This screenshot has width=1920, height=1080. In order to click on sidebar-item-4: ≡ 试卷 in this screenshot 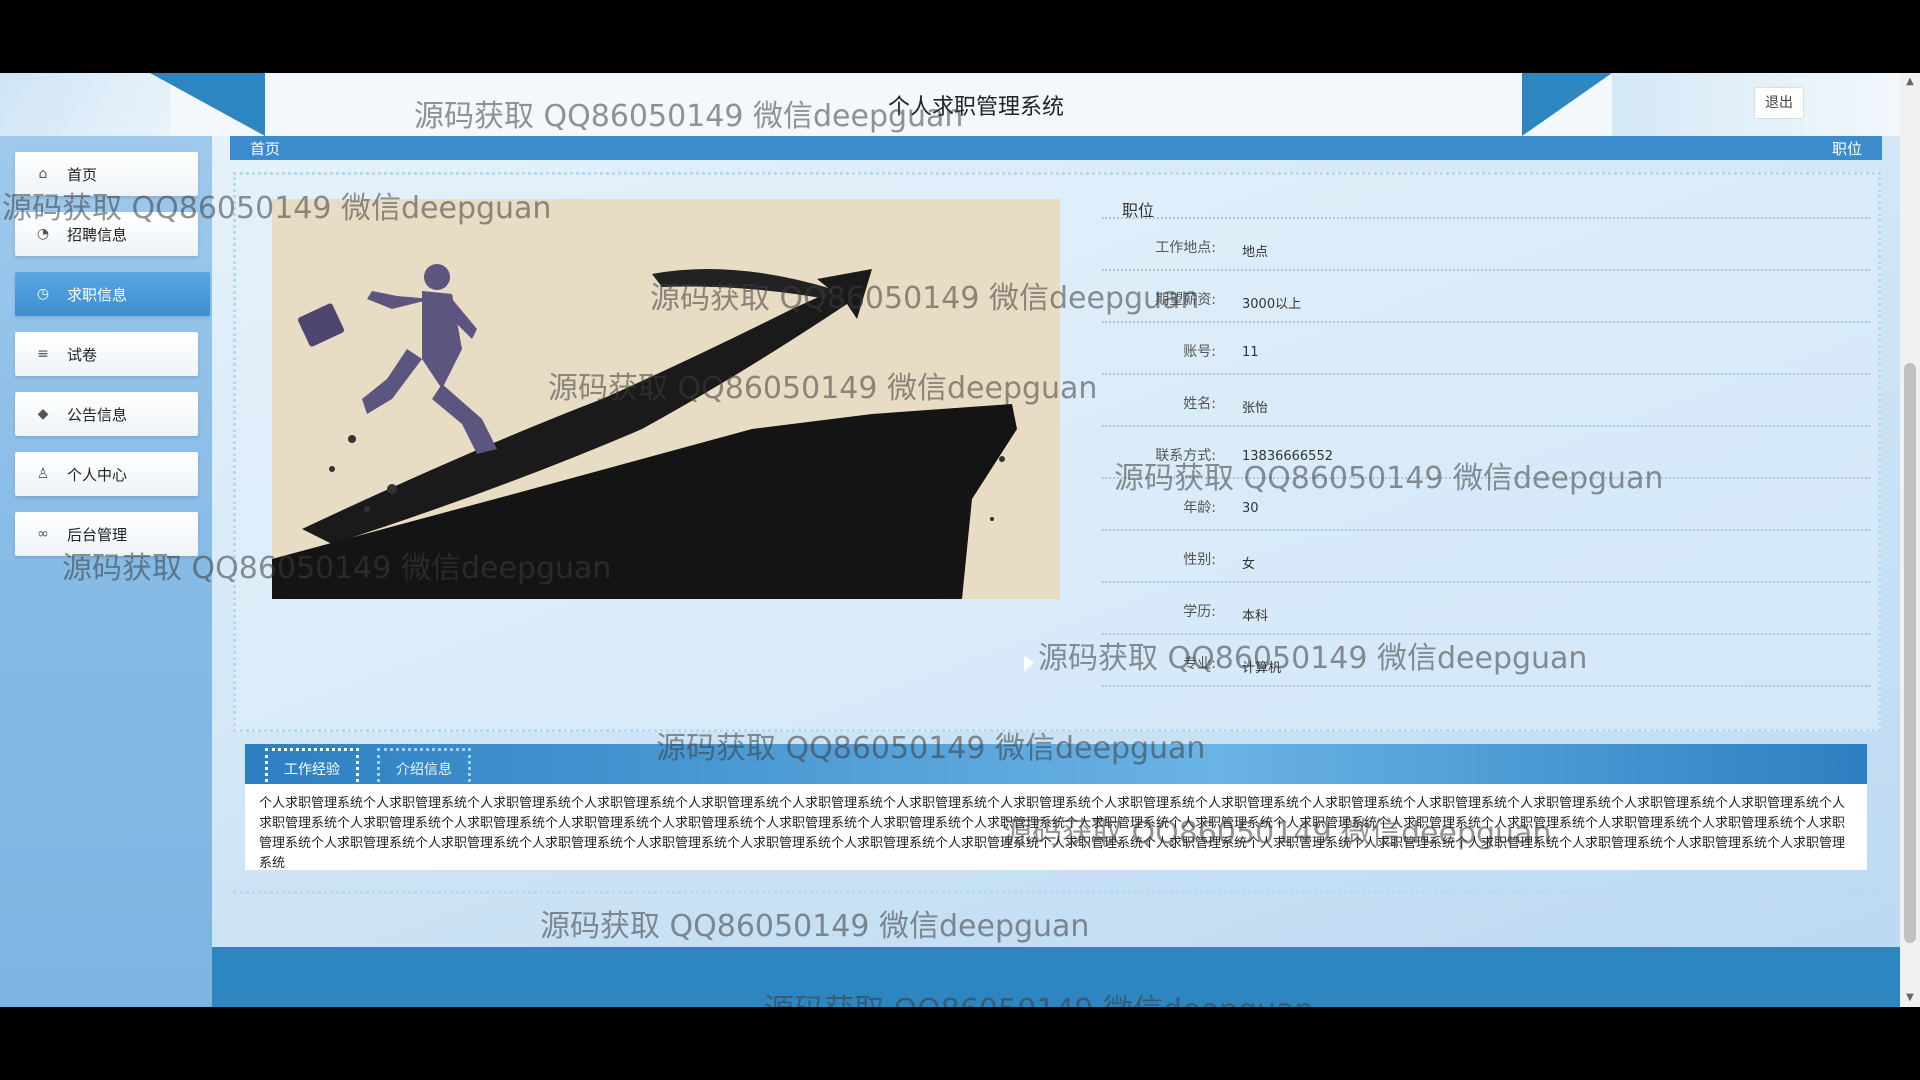, I will do `click(106, 354)`.